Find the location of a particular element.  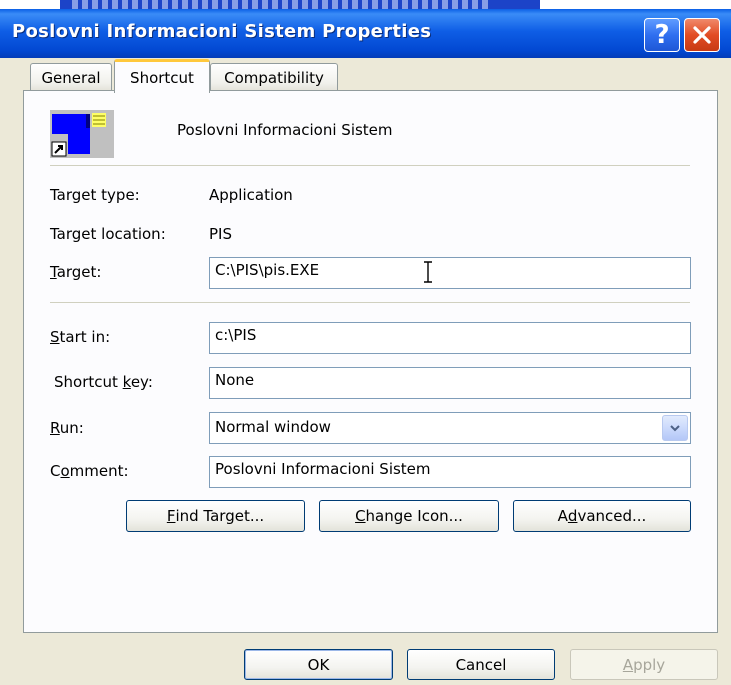

tab-general: General is located at coordinates (71, 77).